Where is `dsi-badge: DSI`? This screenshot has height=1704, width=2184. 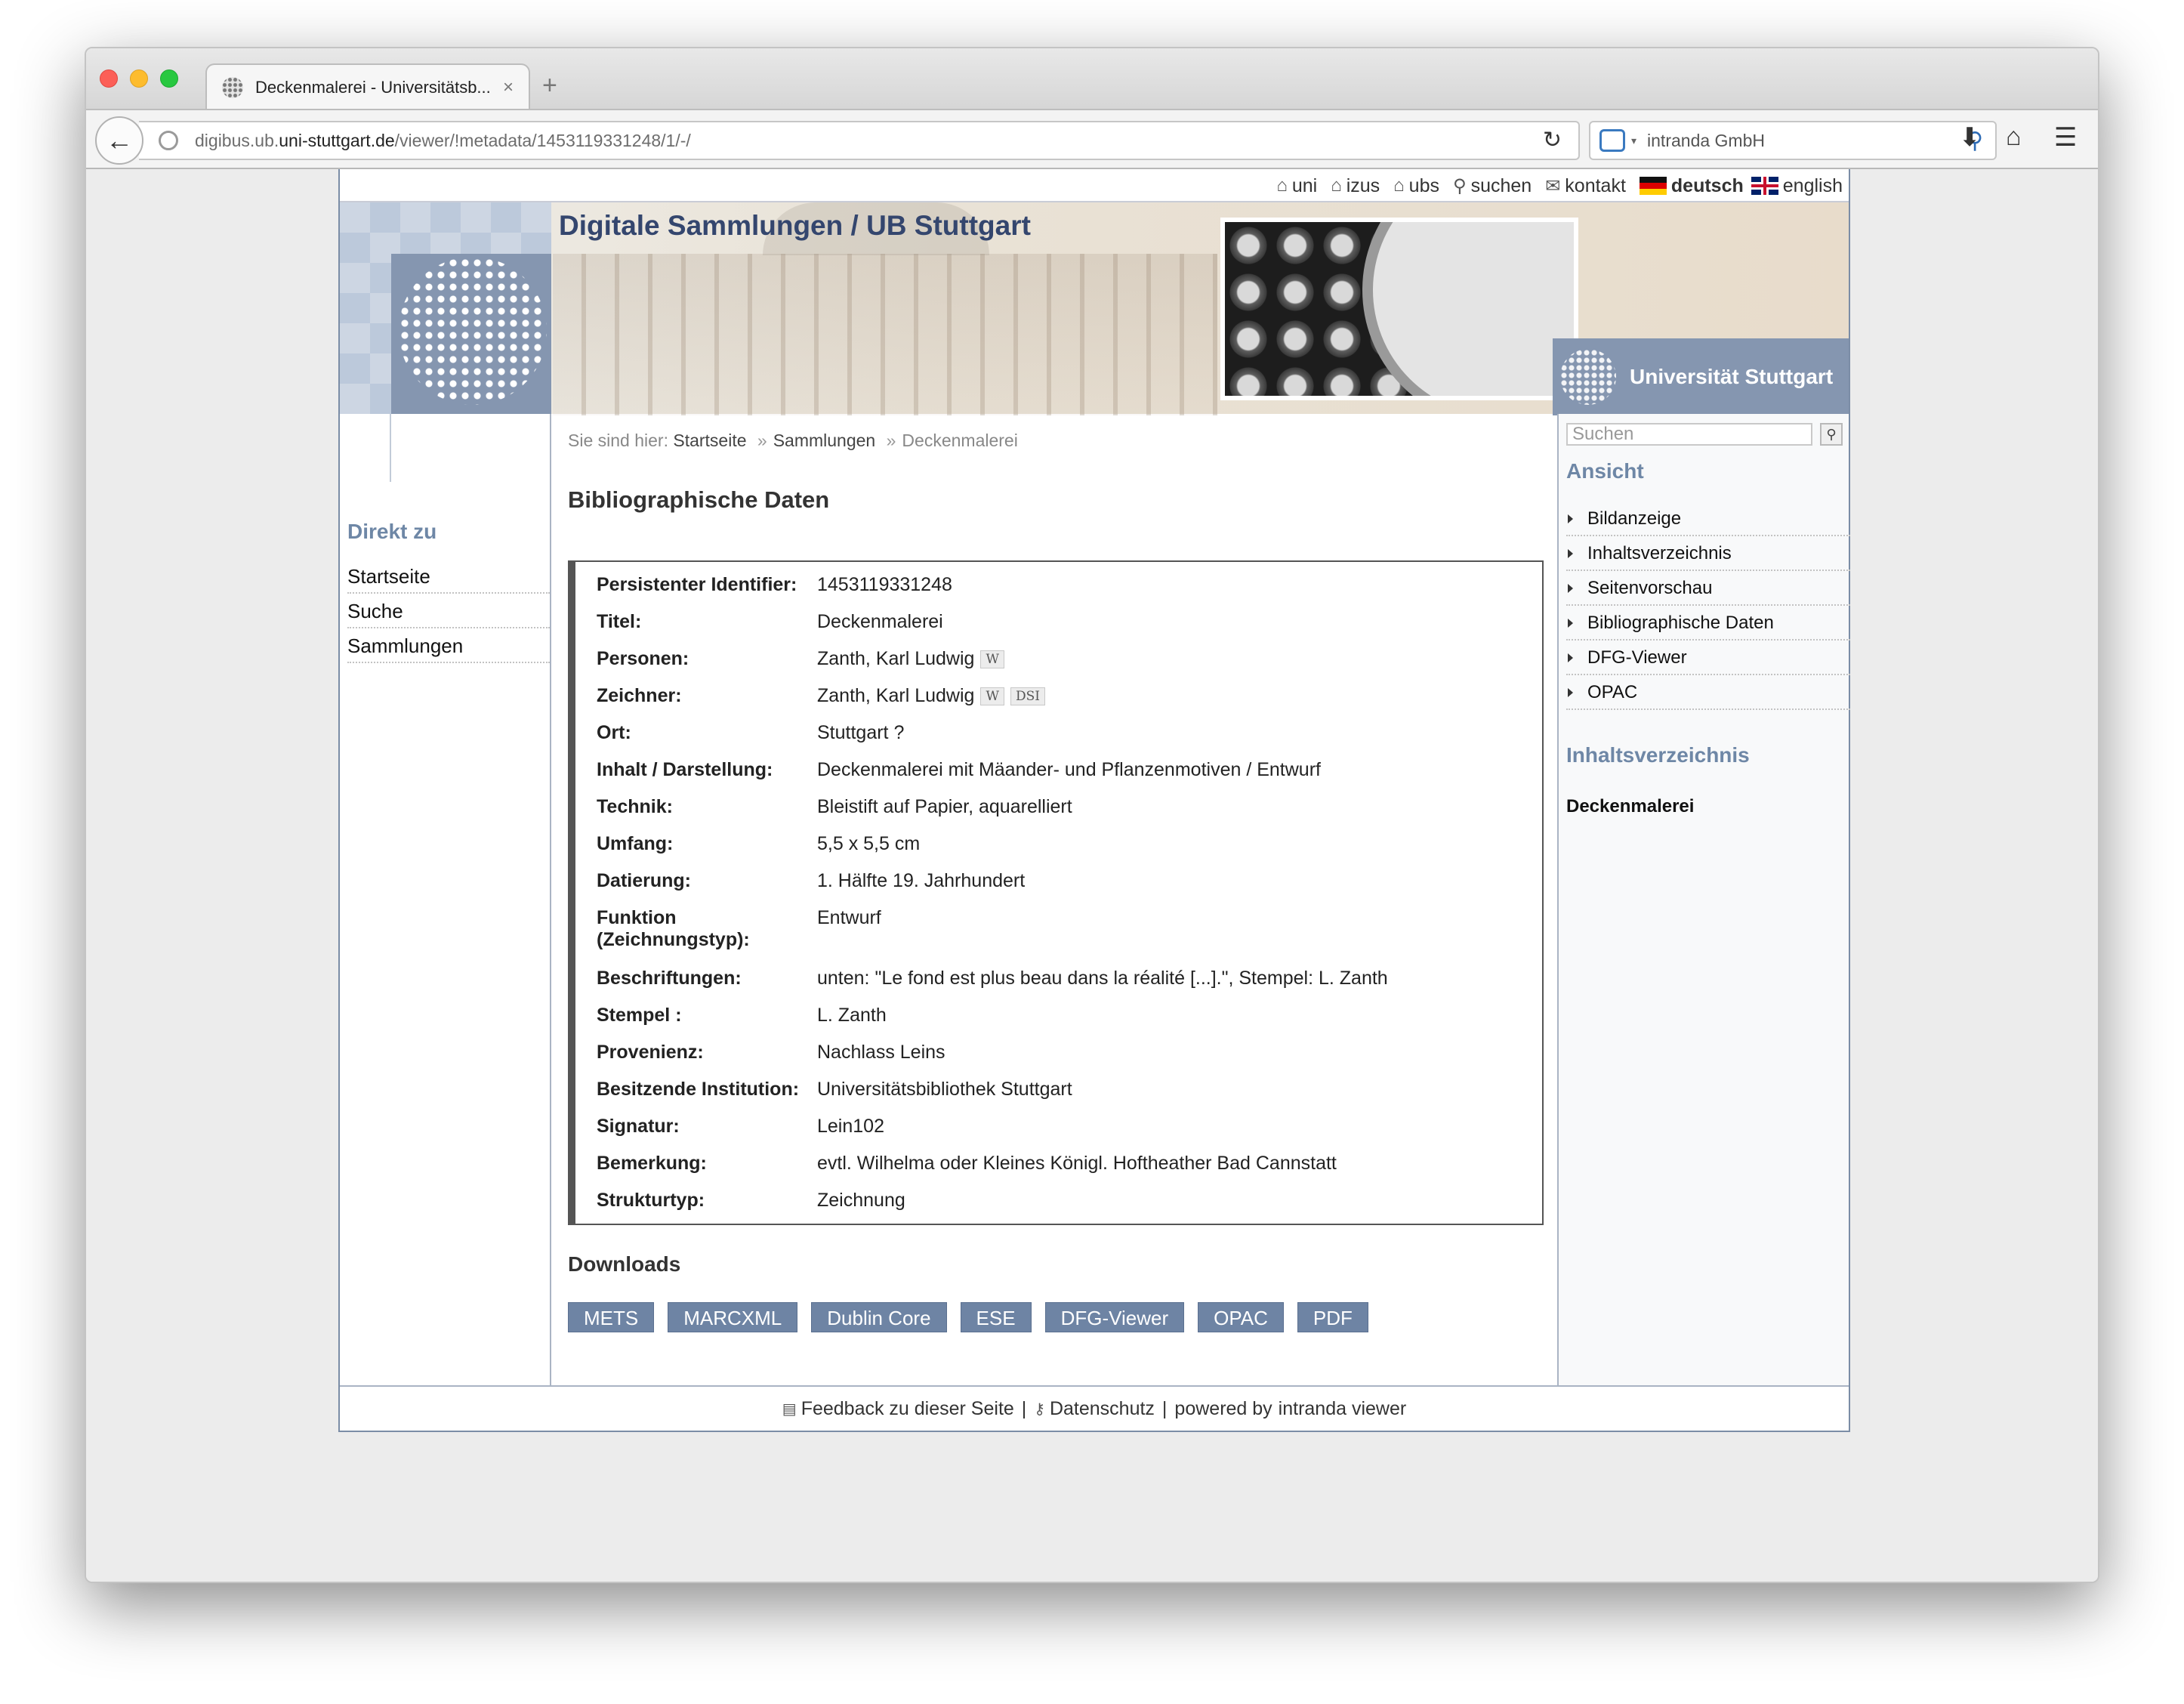
dsi-badge: DSI is located at coordinates (1027, 697).